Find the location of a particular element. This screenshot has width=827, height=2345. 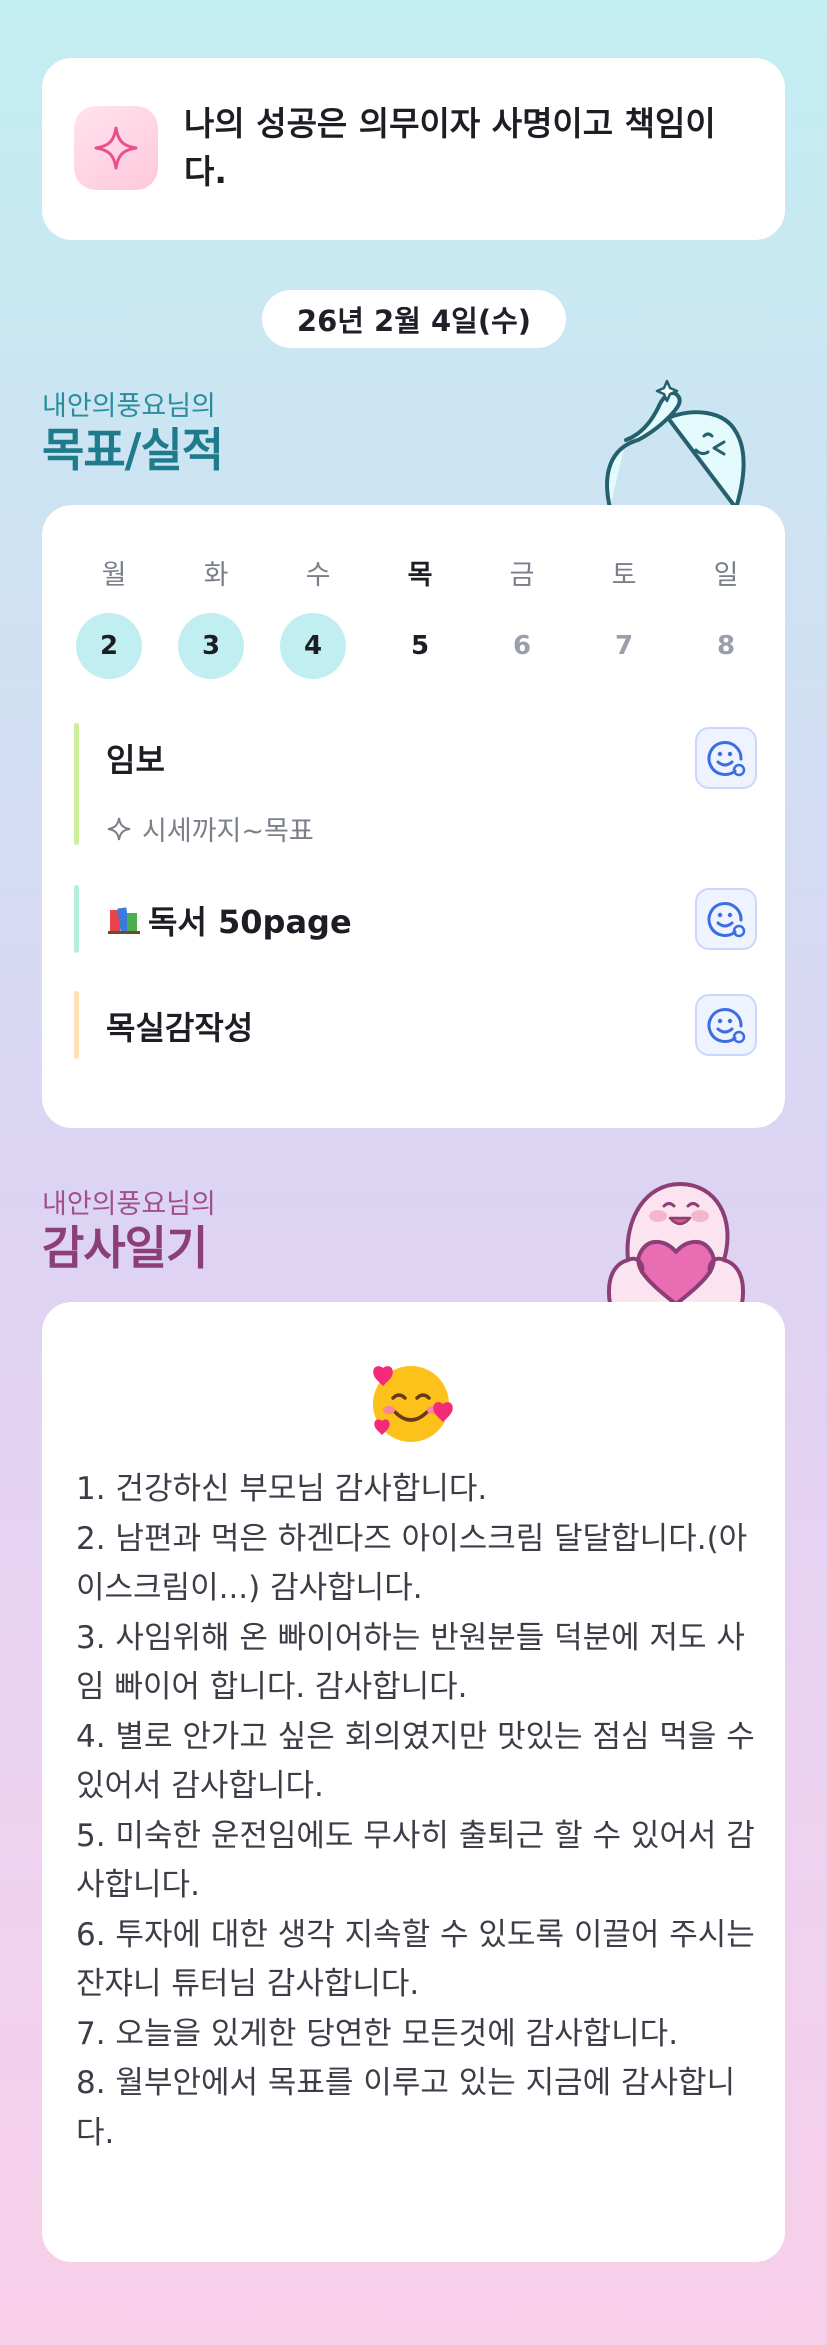

weekday-label: 월 is located at coordinates (114, 575).